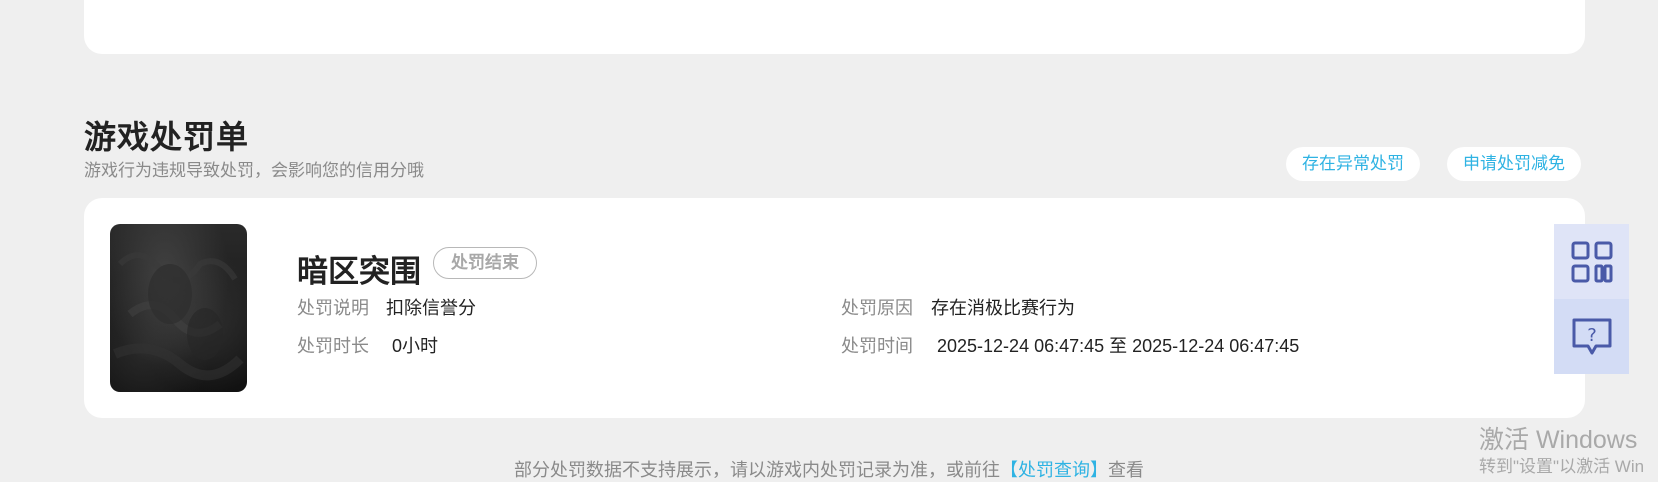 The width and height of the screenshot is (1658, 482). What do you see at coordinates (877, 346) in the screenshot?
I see `penalty-time-label: 处罚时间` at bounding box center [877, 346].